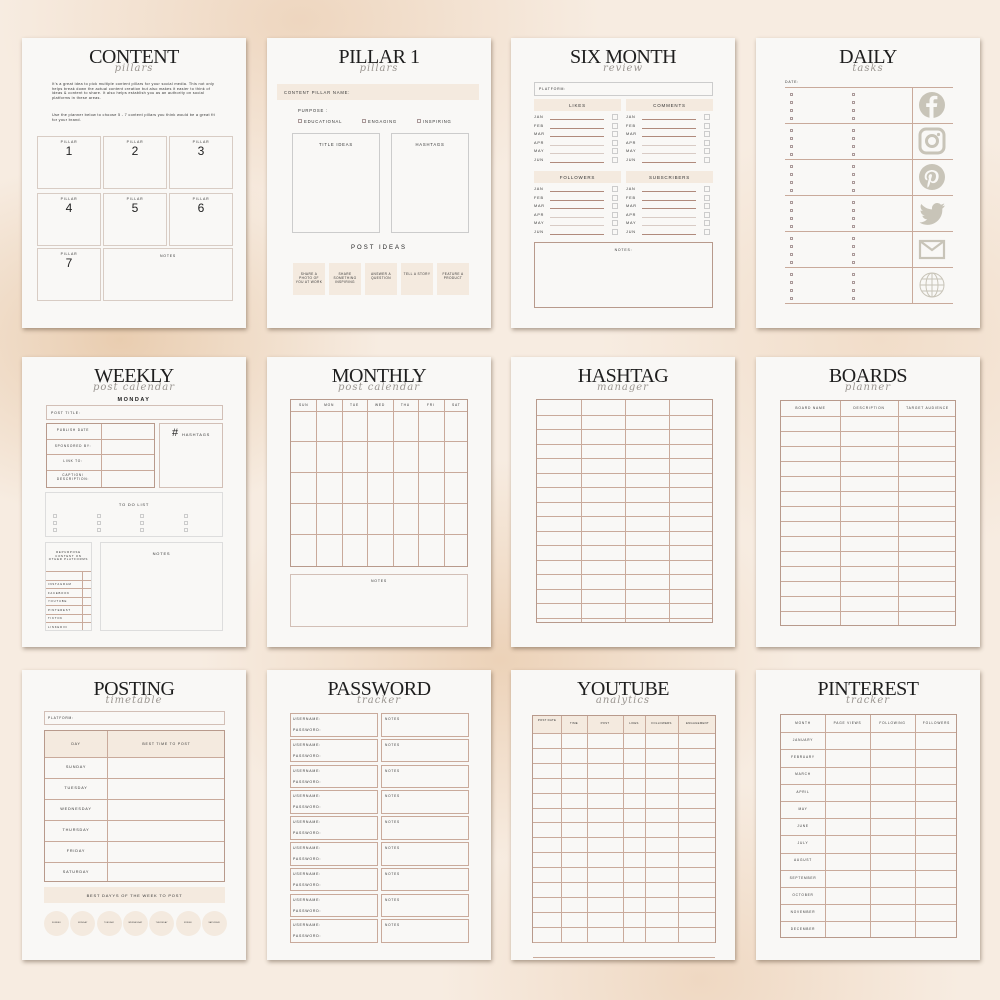  I want to click on post-title-field: POST TITLE:, so click(134, 412).